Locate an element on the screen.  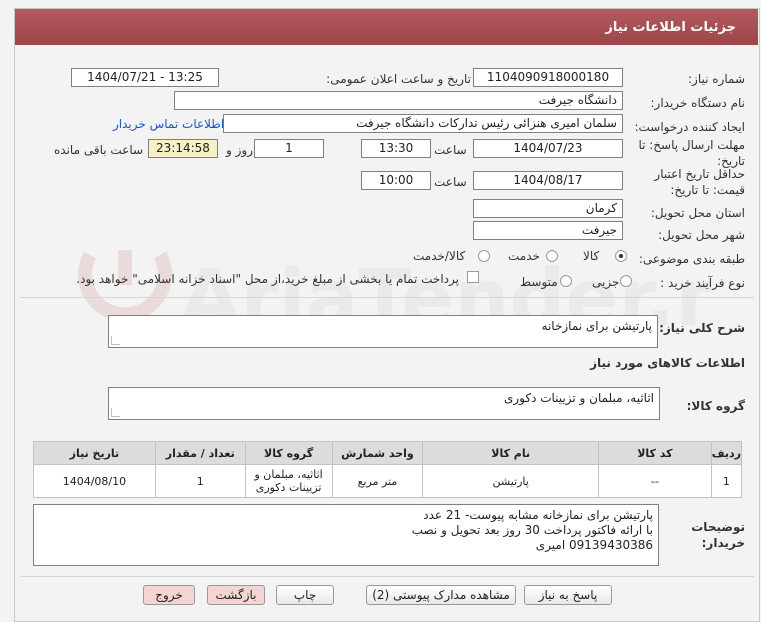
reply-button: پاسخ به نیاز is located at coordinates (568, 595).